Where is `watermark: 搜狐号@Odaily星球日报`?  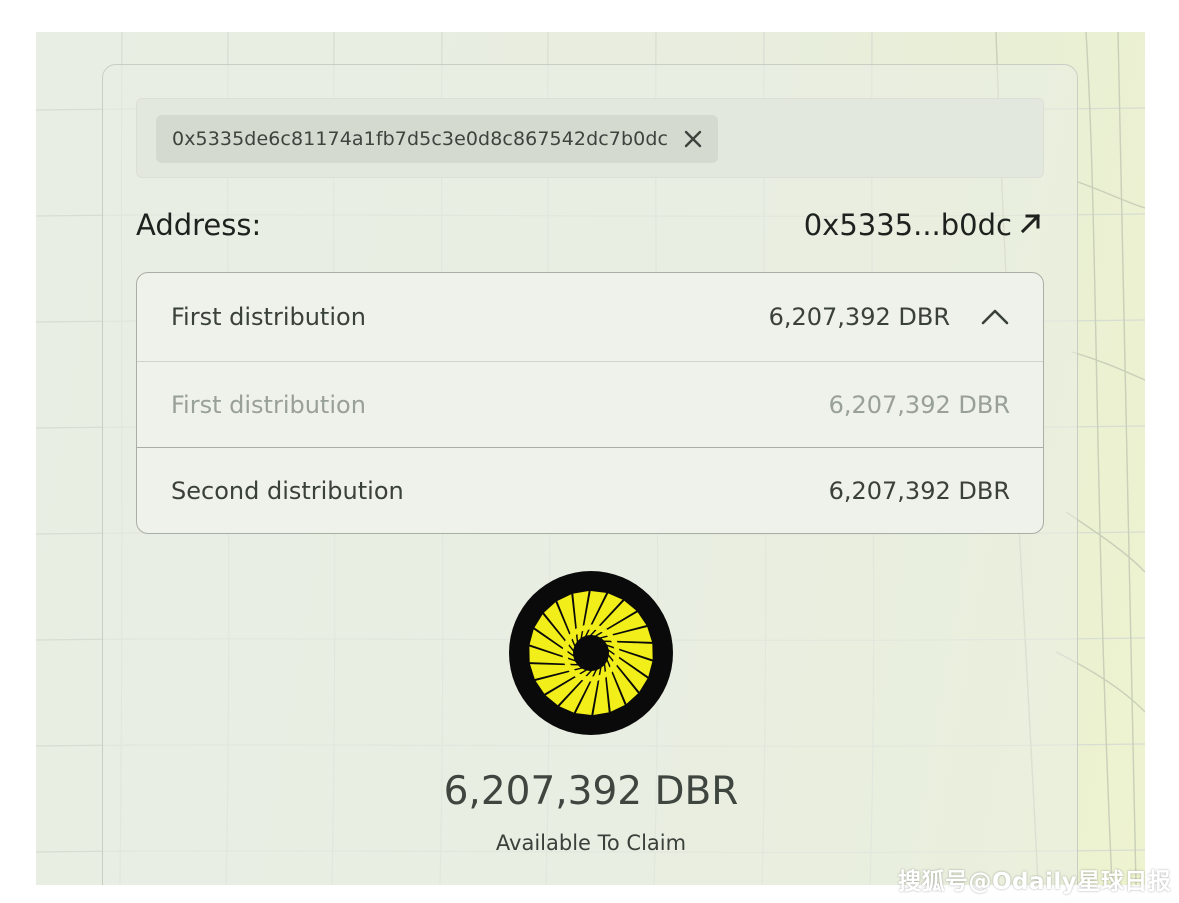
watermark: 搜狐号@Odaily星球日报 is located at coordinates (1035, 882).